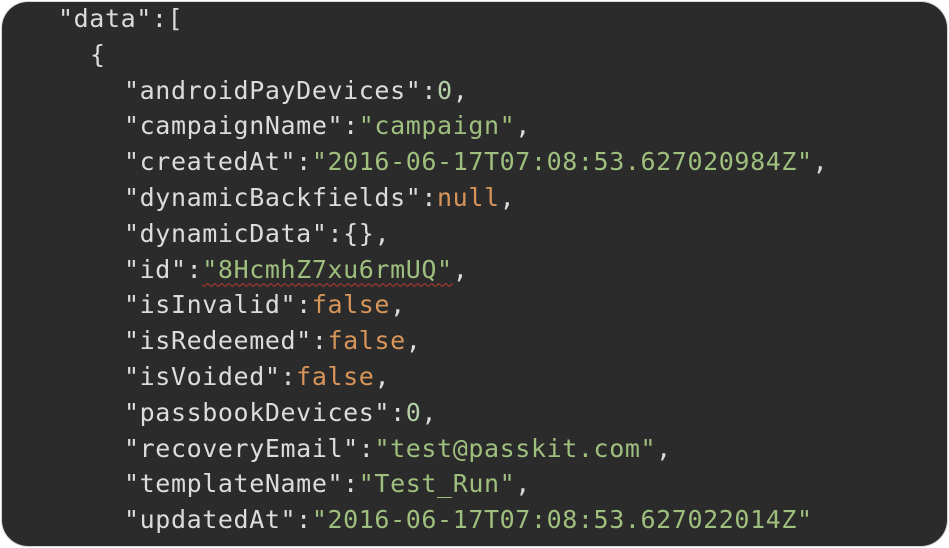  Describe the element at coordinates (210, 305) in the screenshot. I see `property-key: "isInvalid"` at that location.